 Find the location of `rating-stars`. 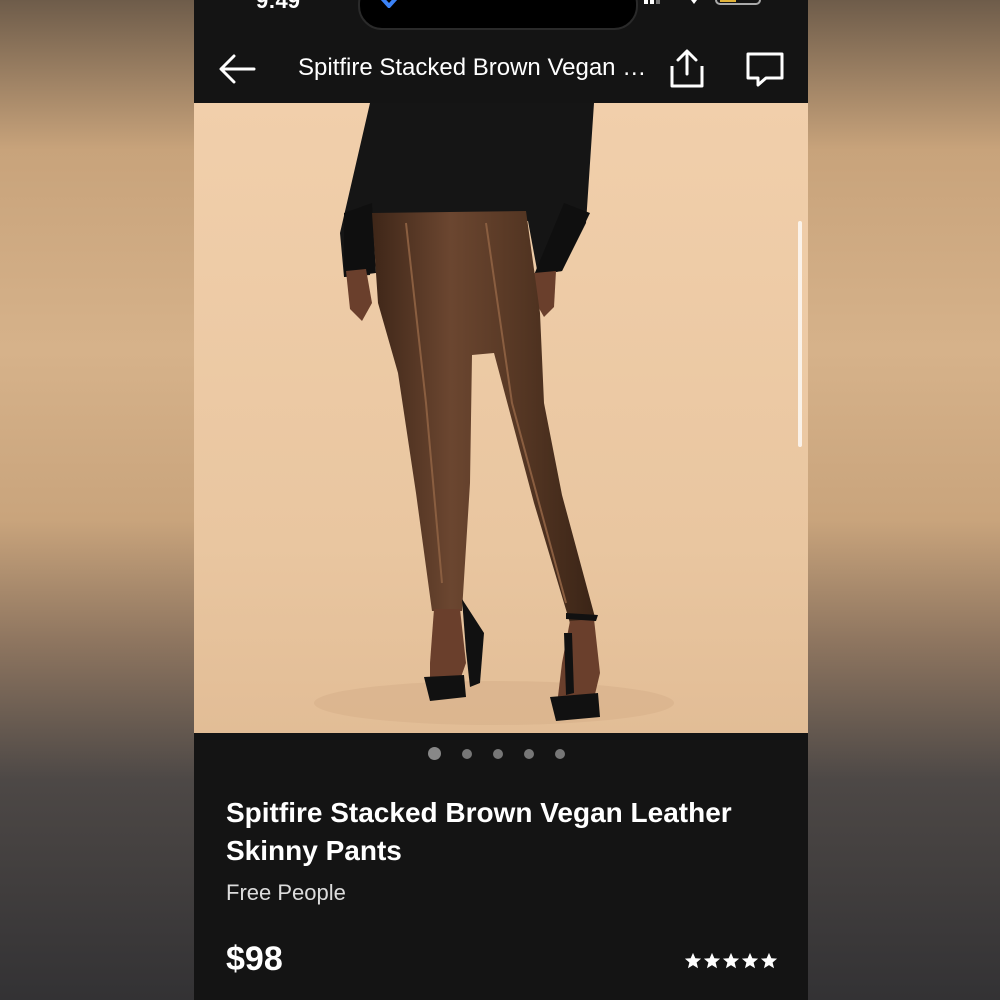

rating-stars is located at coordinates (731, 962).